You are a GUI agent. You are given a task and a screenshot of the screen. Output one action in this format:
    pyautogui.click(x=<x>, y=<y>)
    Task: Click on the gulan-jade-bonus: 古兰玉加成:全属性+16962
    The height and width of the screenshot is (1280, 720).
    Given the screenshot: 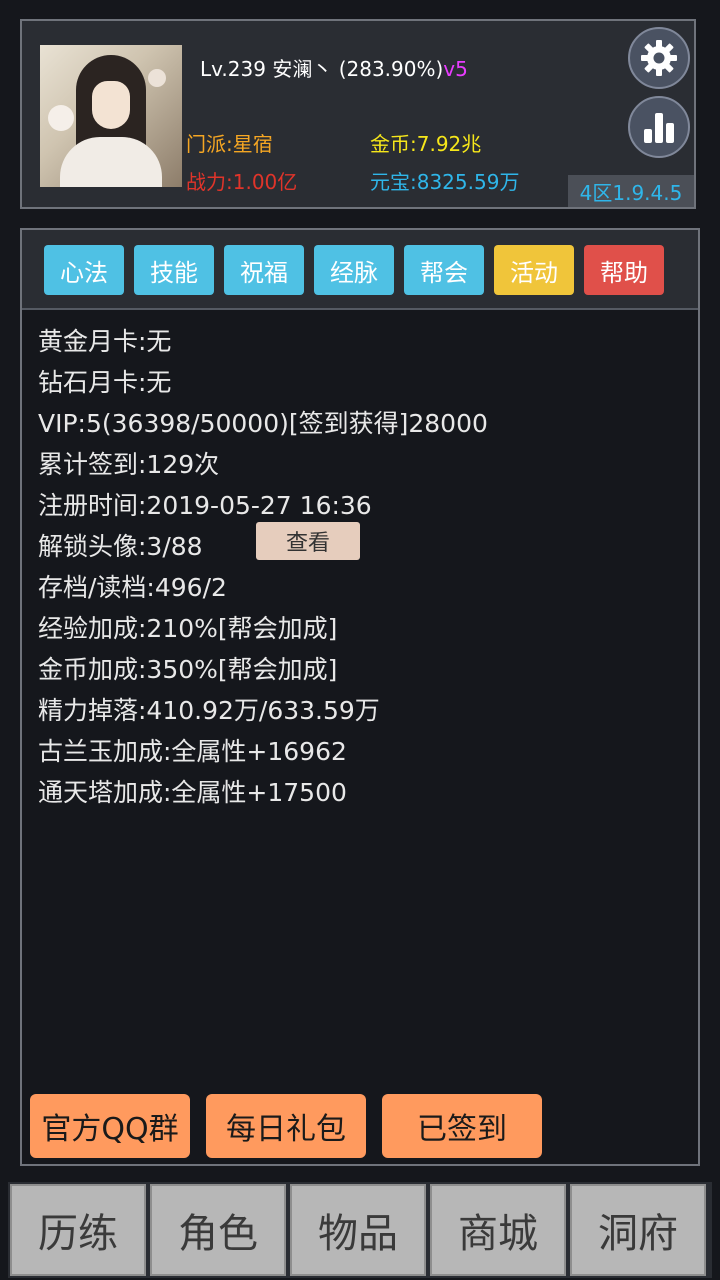 What is the action you would take?
    pyautogui.click(x=192, y=751)
    